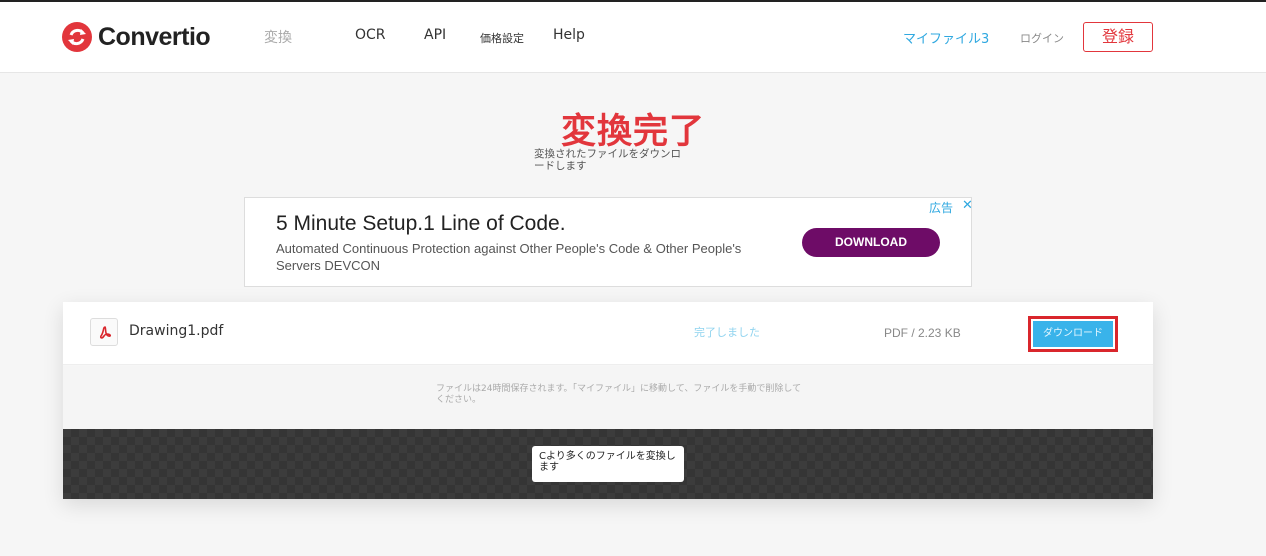 The height and width of the screenshot is (556, 1266). What do you see at coordinates (569, 35) in the screenshot?
I see `nav-help: Help` at bounding box center [569, 35].